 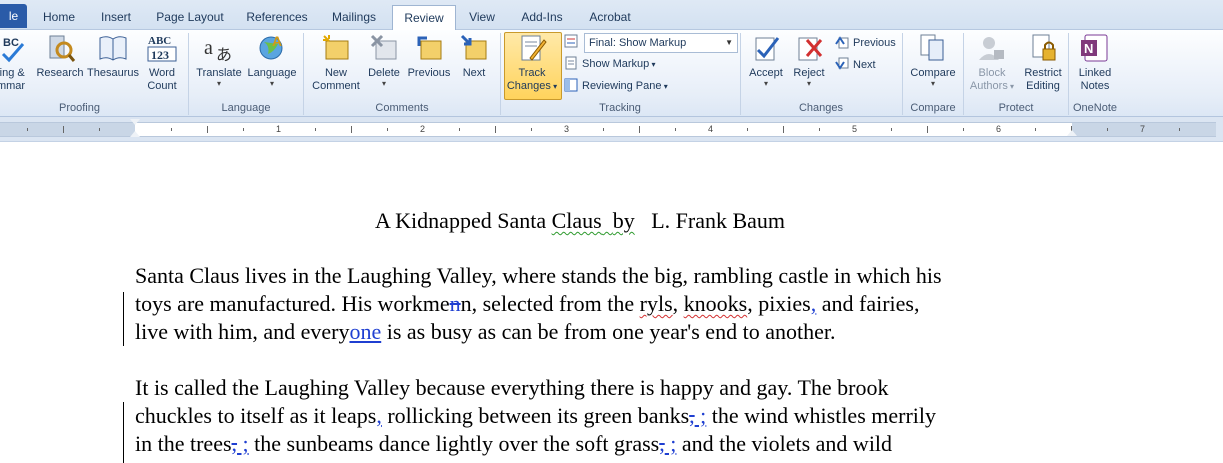 I want to click on misspelled-word: ryls, so click(x=656, y=303).